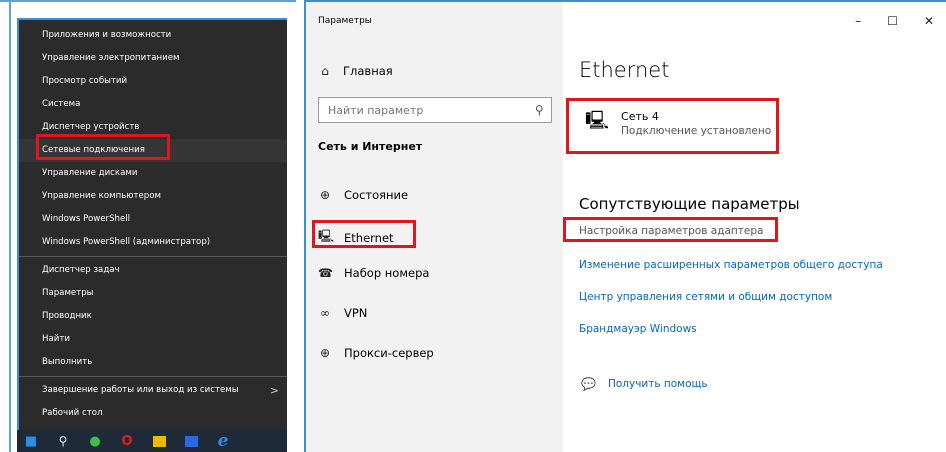 This screenshot has height=452, width=946. Describe the element at coordinates (153, 219) in the screenshot. I see `menu-item-powershell: Windows PowerShell` at that location.